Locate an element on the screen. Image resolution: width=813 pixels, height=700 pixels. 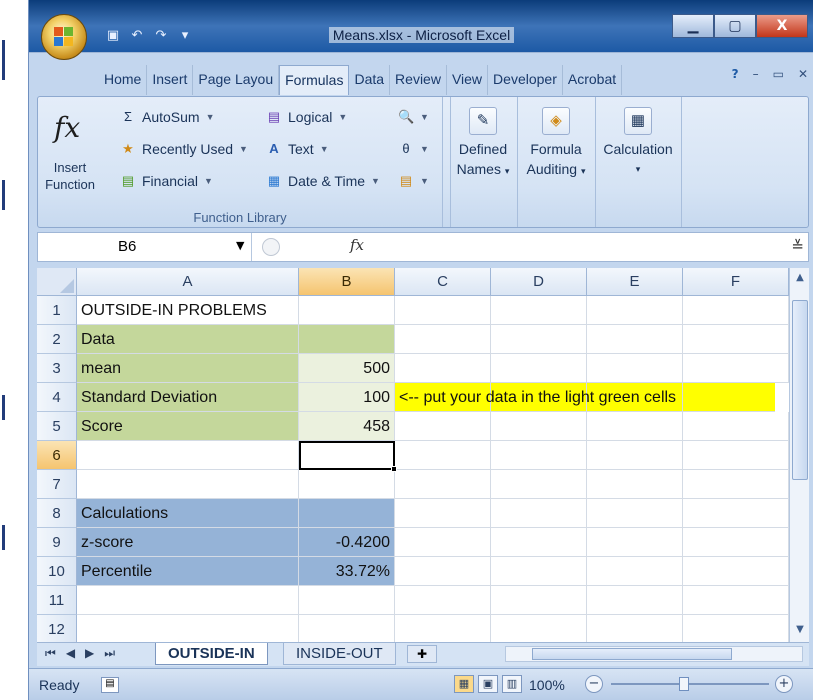
cell-b2 is located at coordinates (347, 339).